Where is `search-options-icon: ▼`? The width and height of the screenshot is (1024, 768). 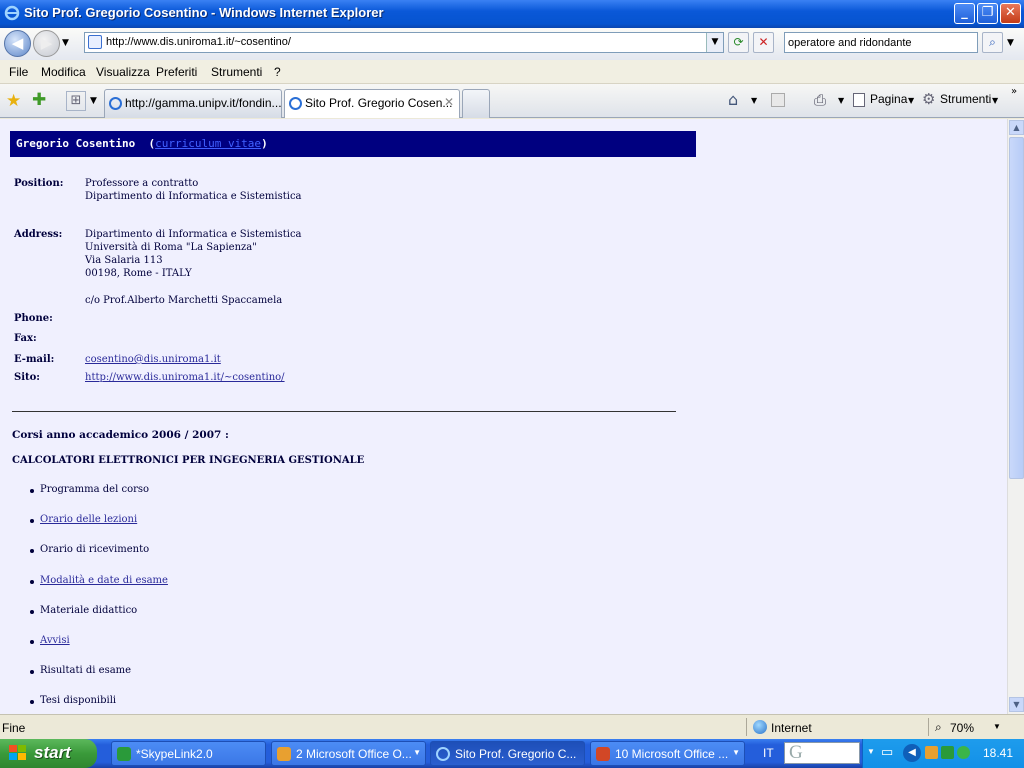 search-options-icon: ▼ is located at coordinates (1010, 43).